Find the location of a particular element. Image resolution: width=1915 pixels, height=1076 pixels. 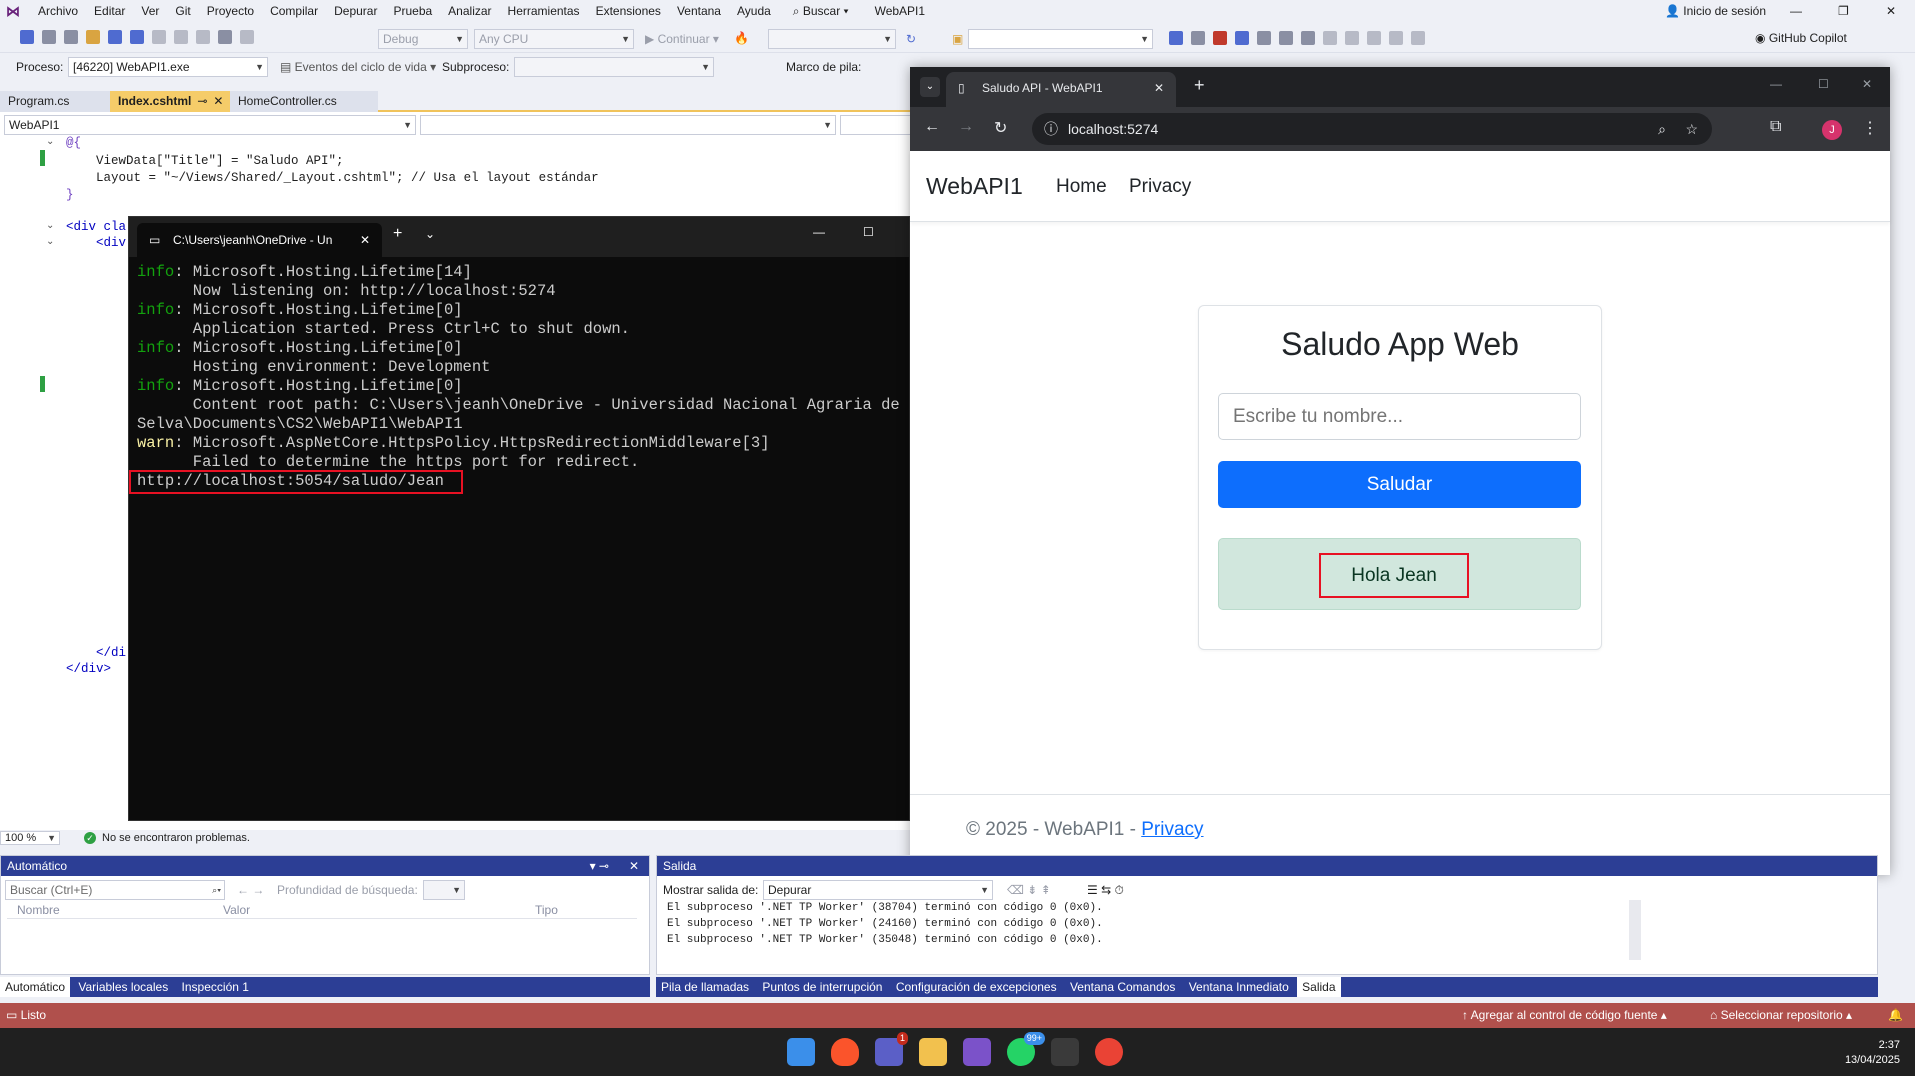

menu-herramientas: Herramientas is located at coordinates (544, 11).